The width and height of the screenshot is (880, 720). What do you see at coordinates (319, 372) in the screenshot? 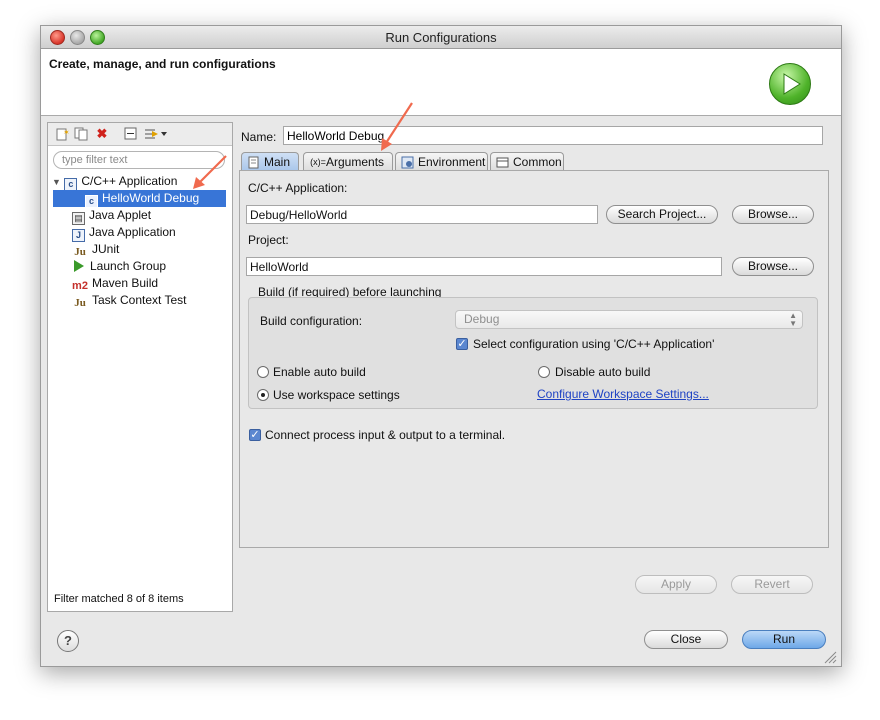
I see `enable-auto-build-label: Enable auto build` at bounding box center [319, 372].